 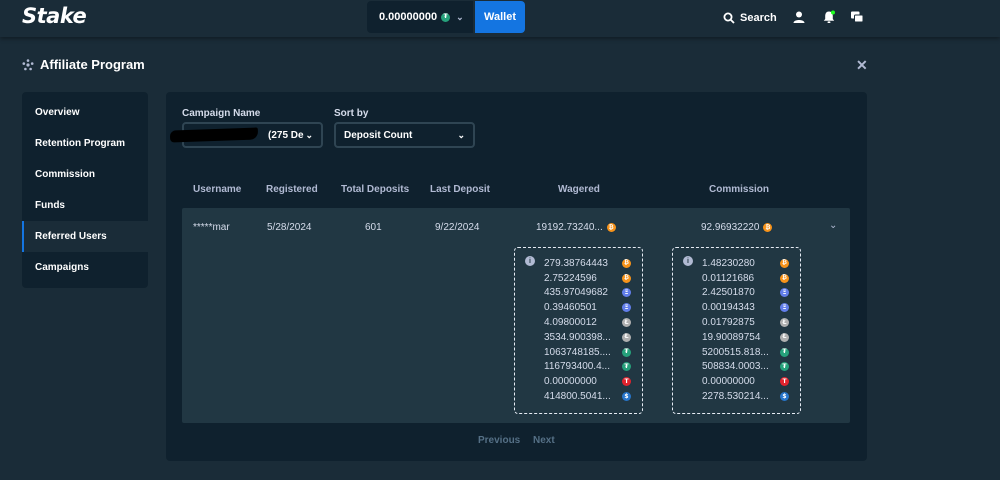 What do you see at coordinates (457, 227) in the screenshot?
I see `cell-last-deposit: 9/22/2024` at bounding box center [457, 227].